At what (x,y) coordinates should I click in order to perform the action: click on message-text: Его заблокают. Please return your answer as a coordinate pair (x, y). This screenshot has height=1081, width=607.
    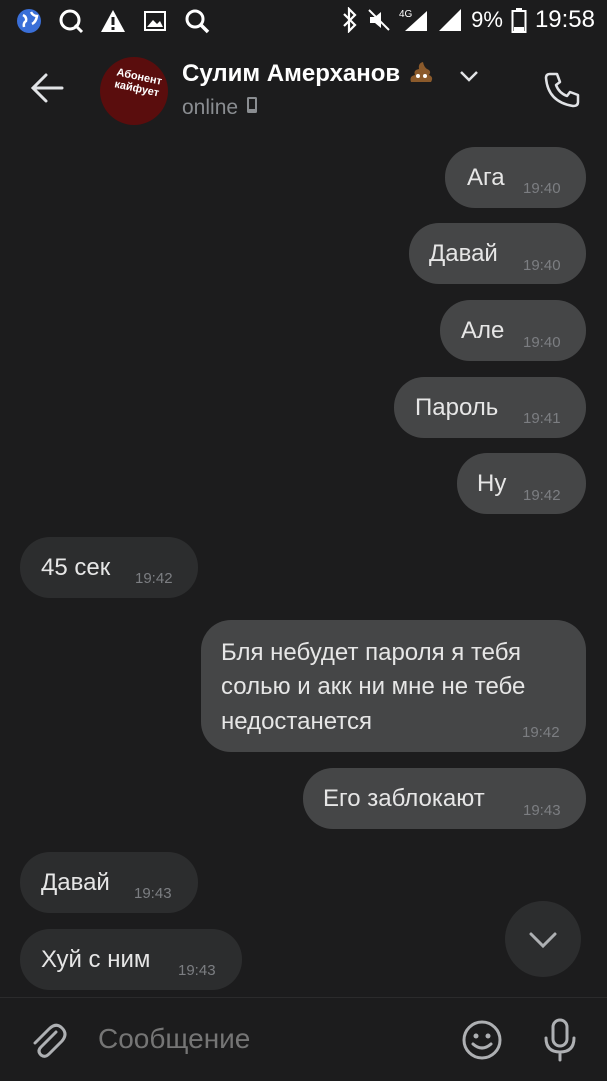
    Looking at the image, I should click on (404, 798).